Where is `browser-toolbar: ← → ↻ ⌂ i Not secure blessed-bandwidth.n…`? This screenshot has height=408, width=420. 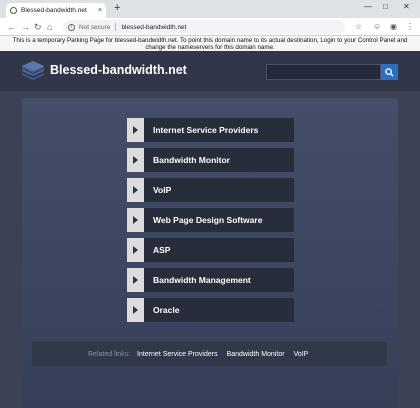
browser-toolbar: ← → ↻ ⌂ i Not secure blessed-bandwidth.n… is located at coordinates (210, 27).